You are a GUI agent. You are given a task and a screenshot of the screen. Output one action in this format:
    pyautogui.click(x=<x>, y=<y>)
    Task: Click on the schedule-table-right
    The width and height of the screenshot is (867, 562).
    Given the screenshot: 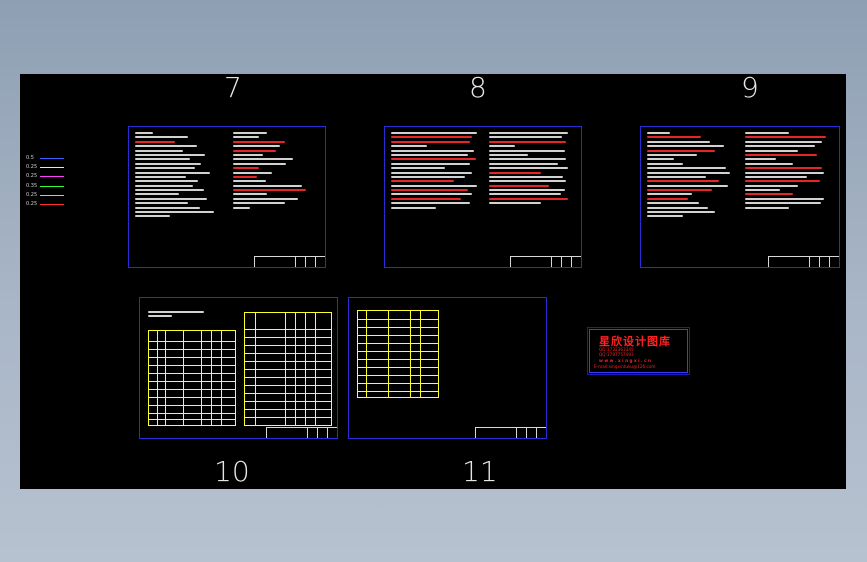 What is the action you would take?
    pyautogui.click(x=288, y=369)
    